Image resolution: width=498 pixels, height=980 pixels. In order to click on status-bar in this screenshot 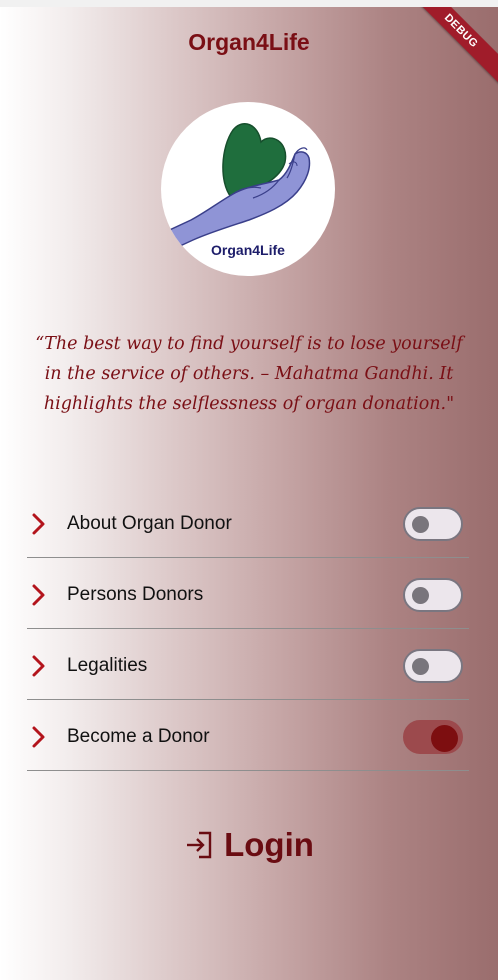, I will do `click(249, 3)`.